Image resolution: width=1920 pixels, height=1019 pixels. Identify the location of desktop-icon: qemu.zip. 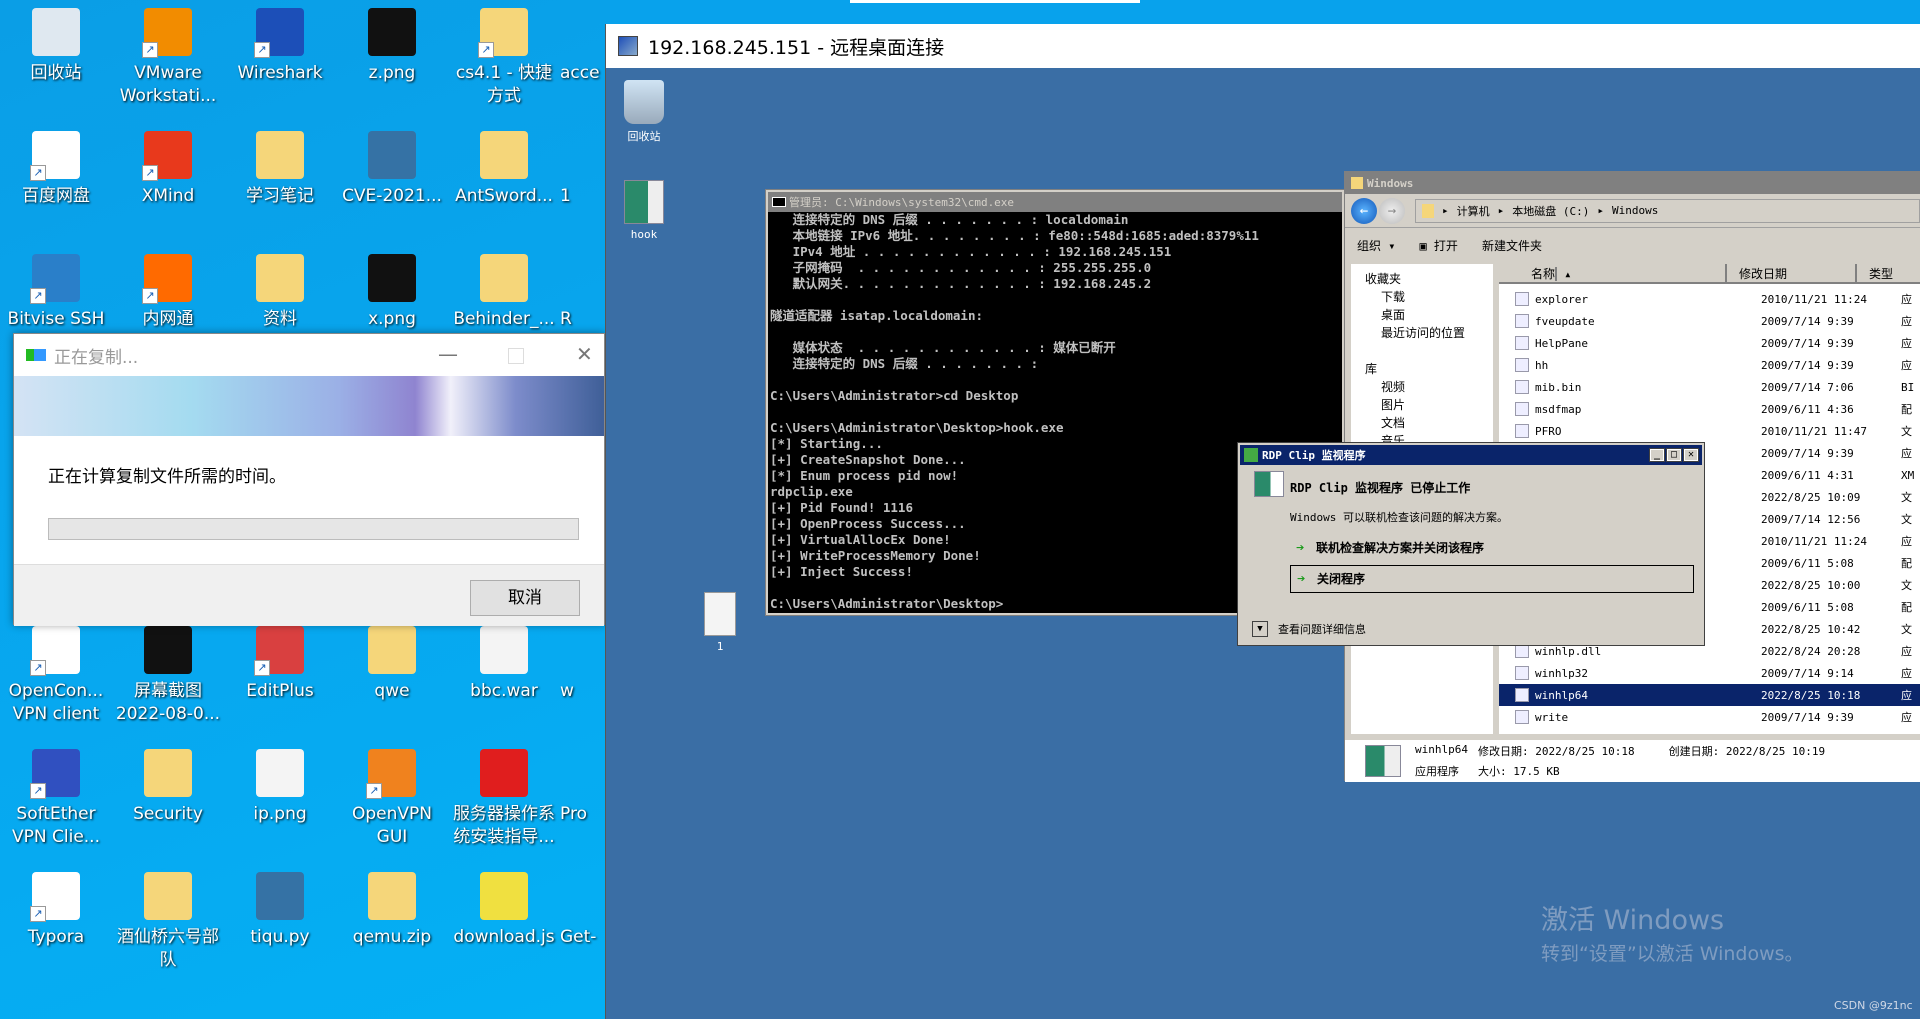
(392, 910).